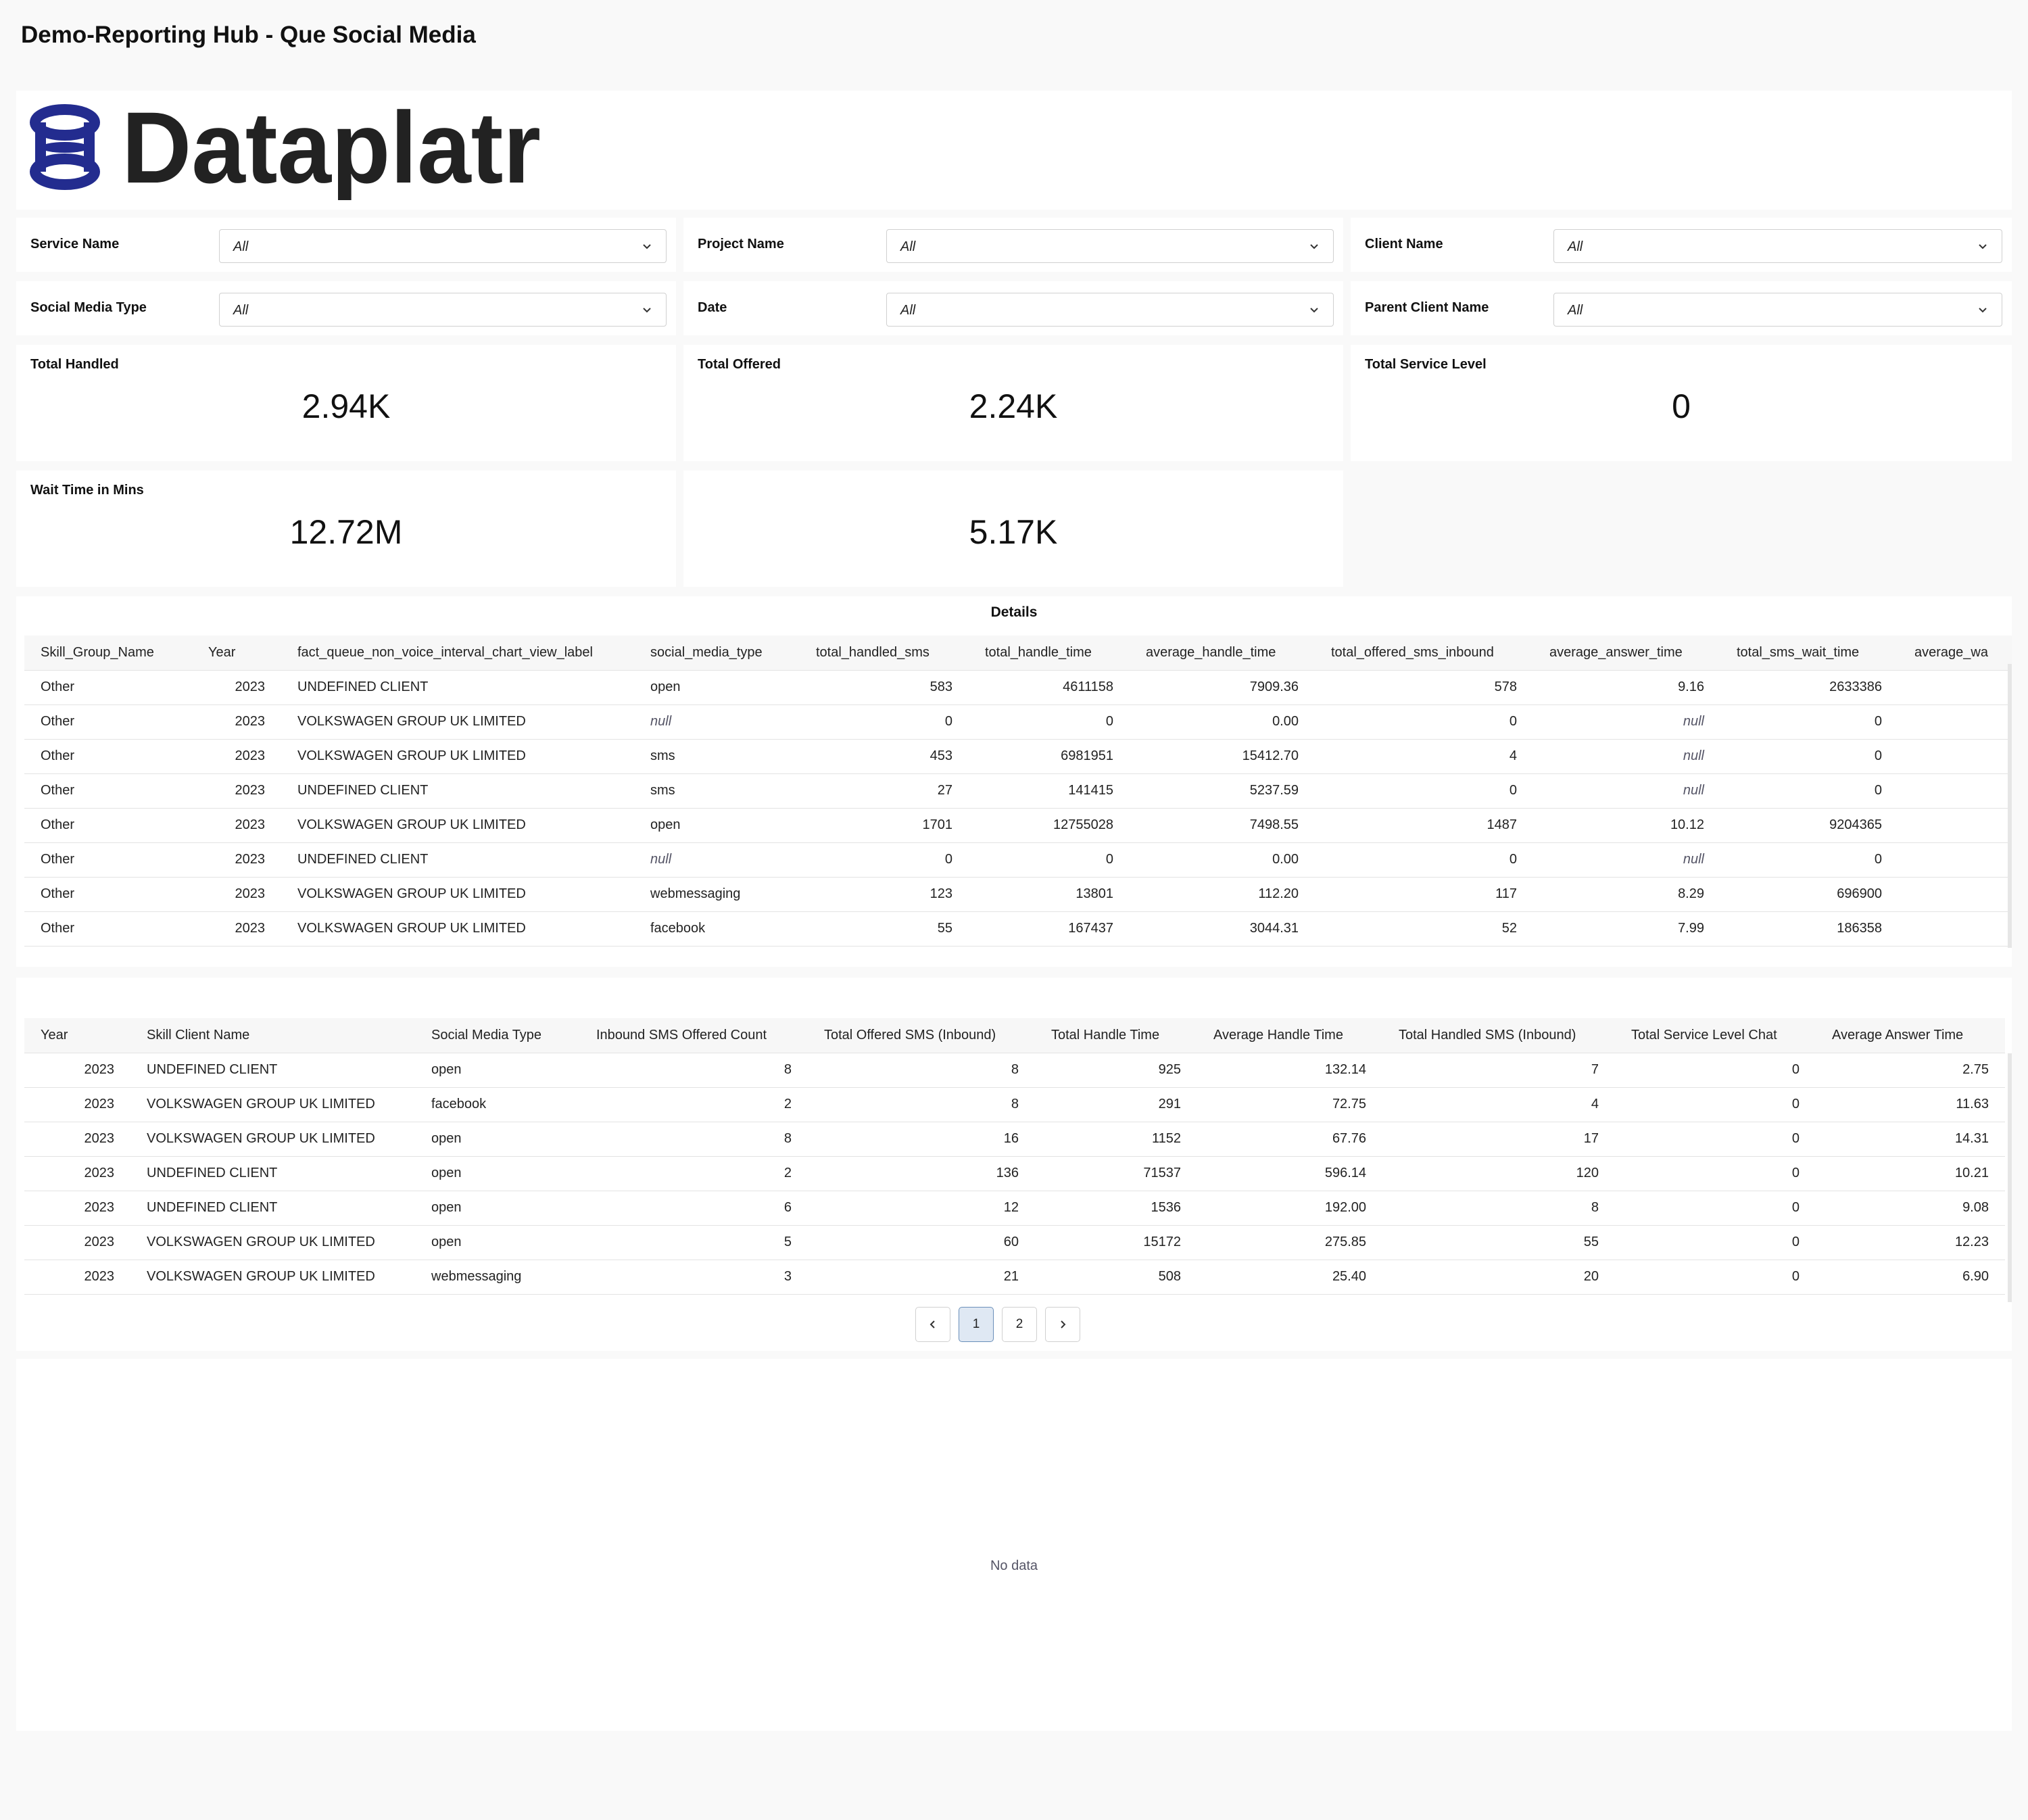 This screenshot has height=1820, width=2028. Describe the element at coordinates (1716, 1036) in the screenshot. I see `summary-column-header: Total Service Level Chat` at that location.